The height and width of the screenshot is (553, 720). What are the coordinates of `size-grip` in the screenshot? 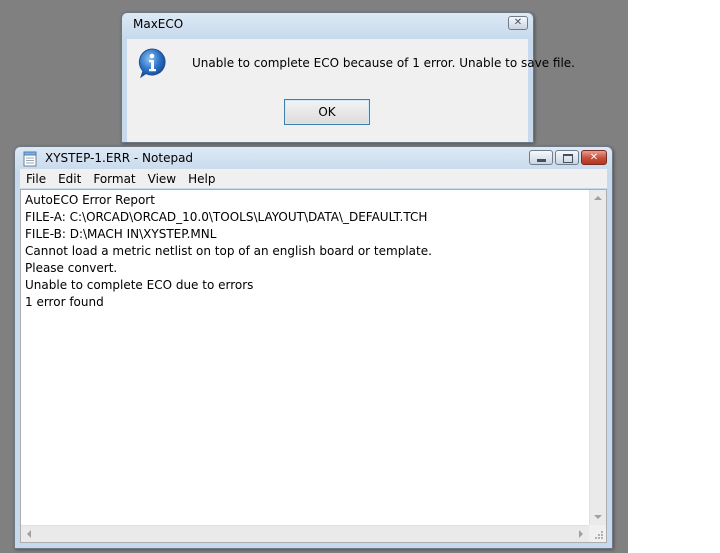 It's located at (597, 533).